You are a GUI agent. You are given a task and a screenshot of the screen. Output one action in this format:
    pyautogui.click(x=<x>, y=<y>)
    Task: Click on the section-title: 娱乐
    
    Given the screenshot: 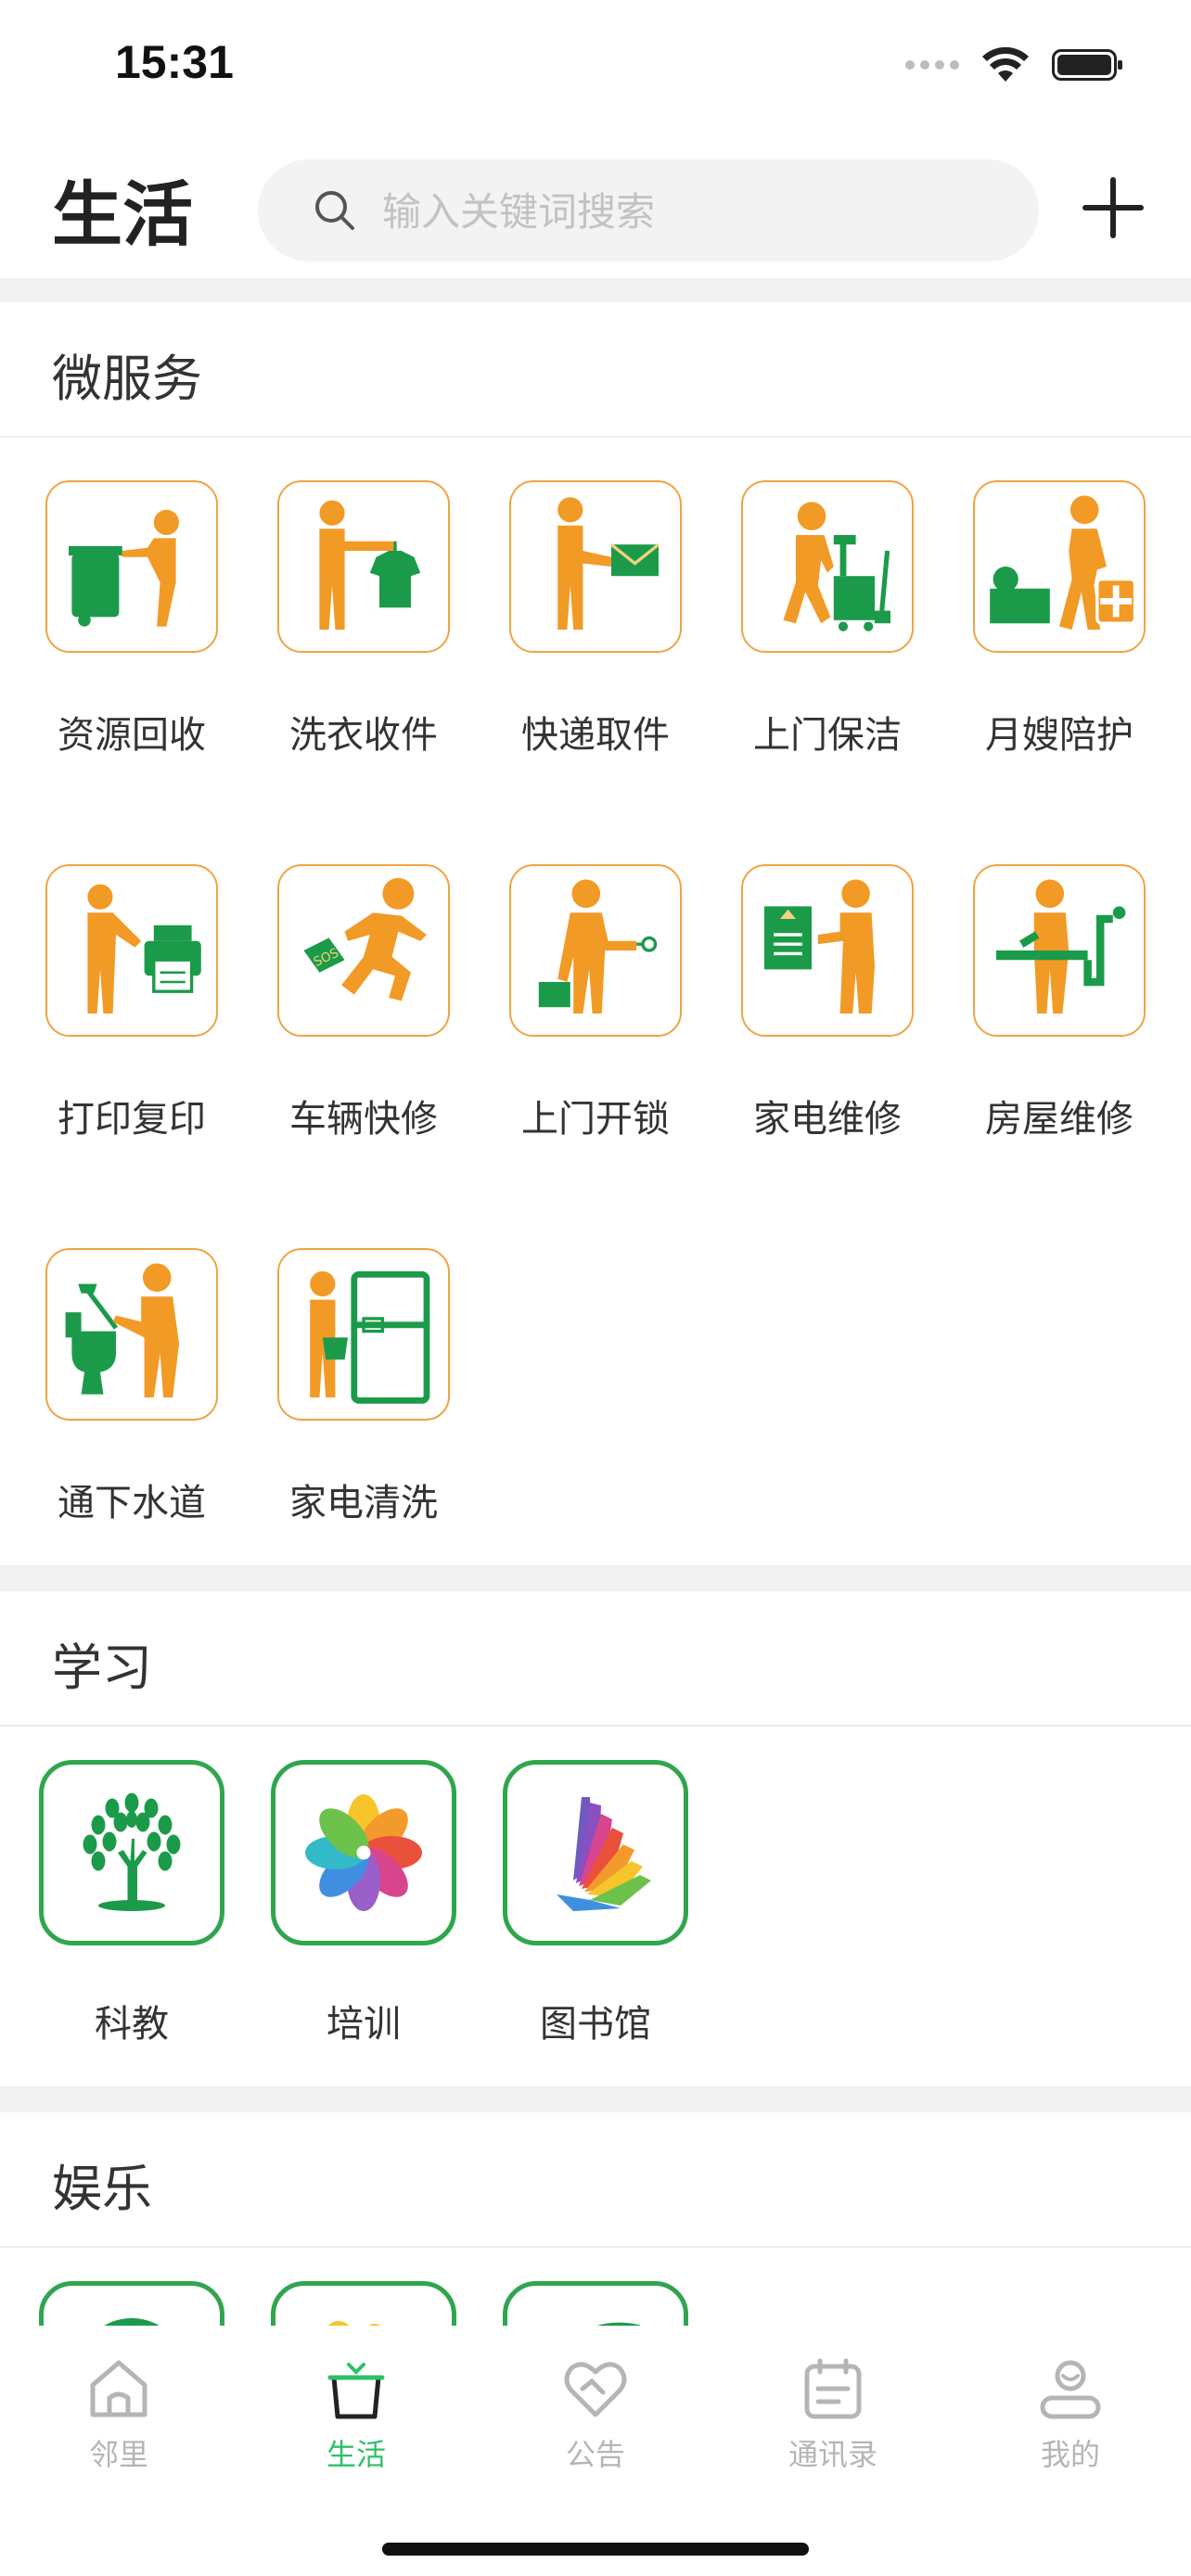 What is the action you would take?
    pyautogui.click(x=102, y=2189)
    